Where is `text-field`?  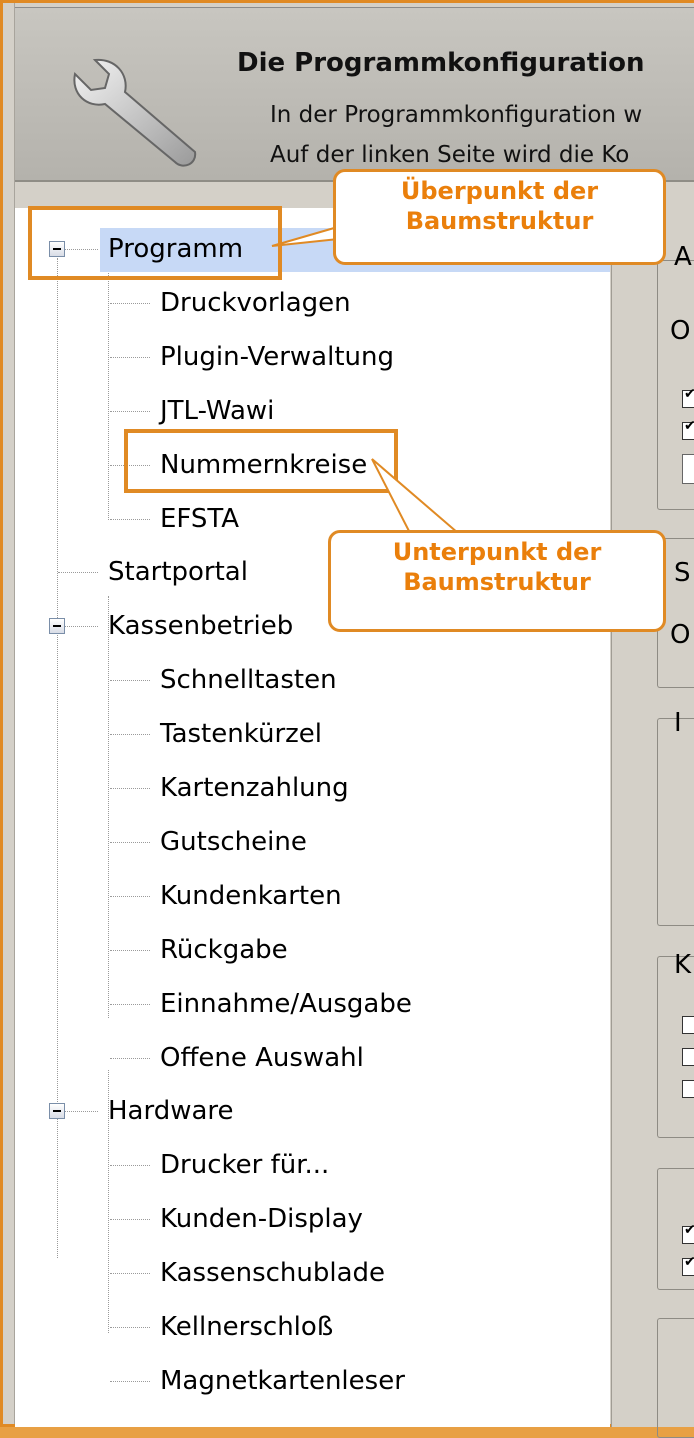
text-field is located at coordinates (688, 469).